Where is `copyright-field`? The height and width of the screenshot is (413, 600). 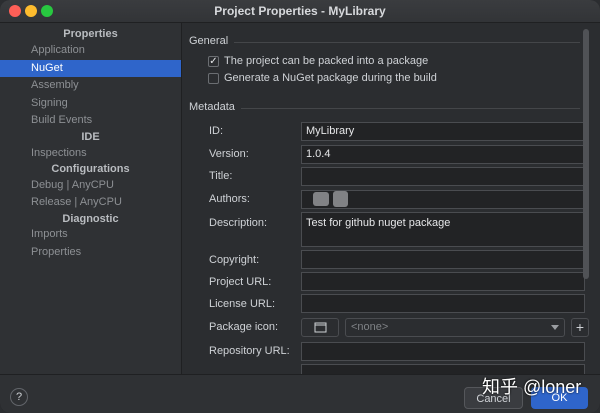
copyright-field is located at coordinates (443, 259).